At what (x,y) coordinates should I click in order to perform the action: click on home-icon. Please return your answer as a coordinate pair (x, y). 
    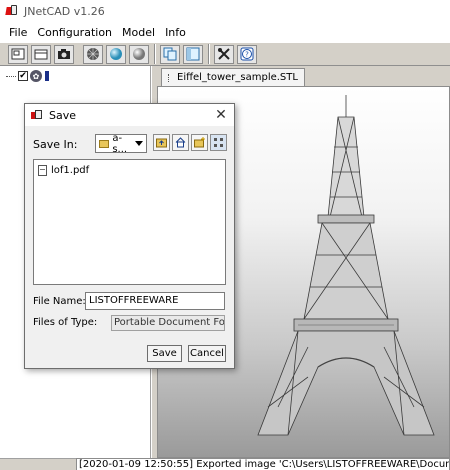
    Looking at the image, I should click on (180, 142).